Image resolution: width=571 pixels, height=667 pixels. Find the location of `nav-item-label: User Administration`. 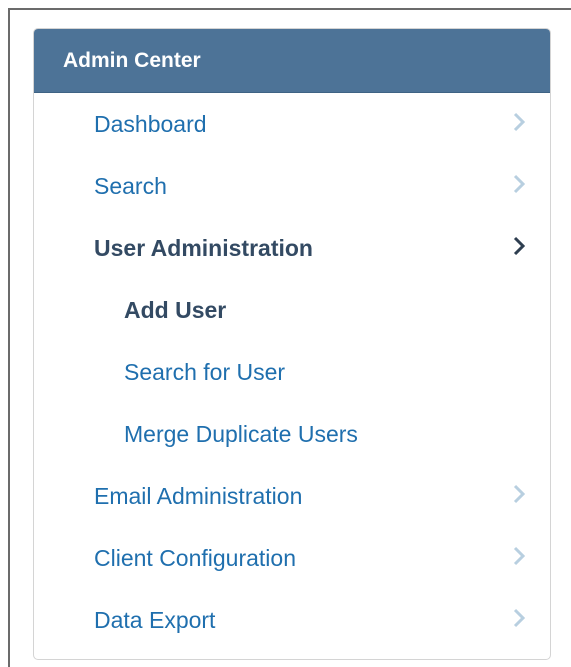

nav-item-label: User Administration is located at coordinates (203, 248).